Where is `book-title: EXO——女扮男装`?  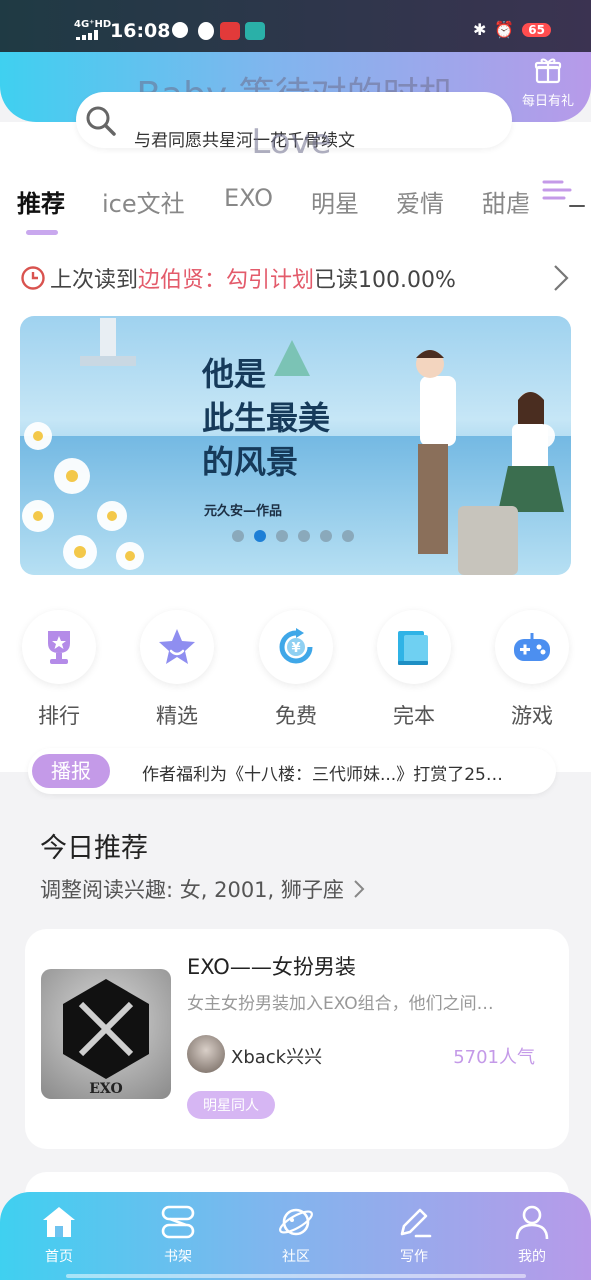
book-title: EXO——女扮男装 is located at coordinates (271, 967).